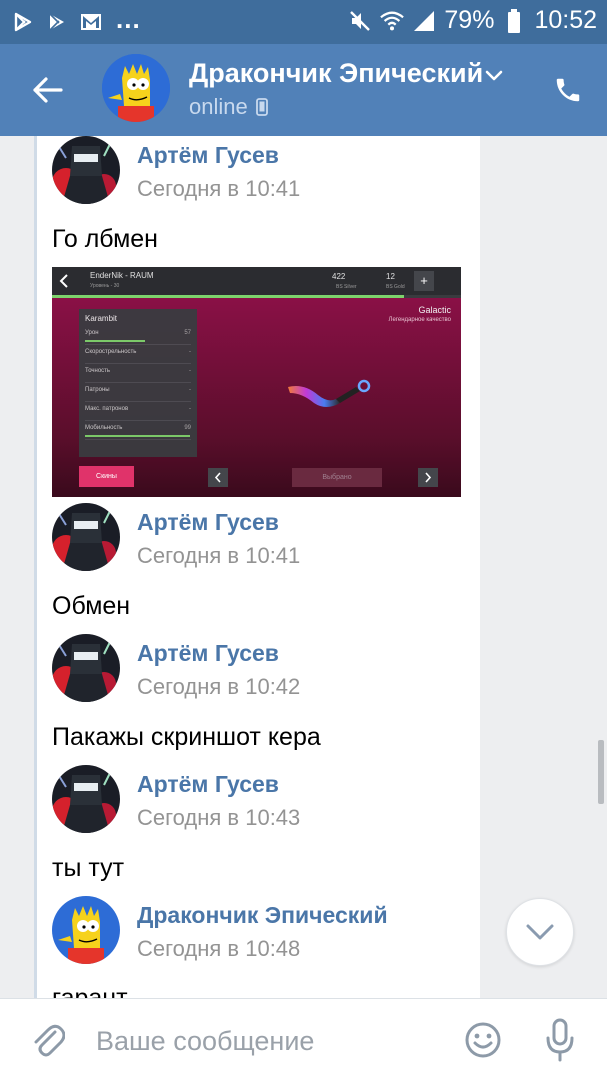 This screenshot has height=1080, width=607. Describe the element at coordinates (419, 320) in the screenshot. I see `skin-quality: Легендарное качество` at that location.